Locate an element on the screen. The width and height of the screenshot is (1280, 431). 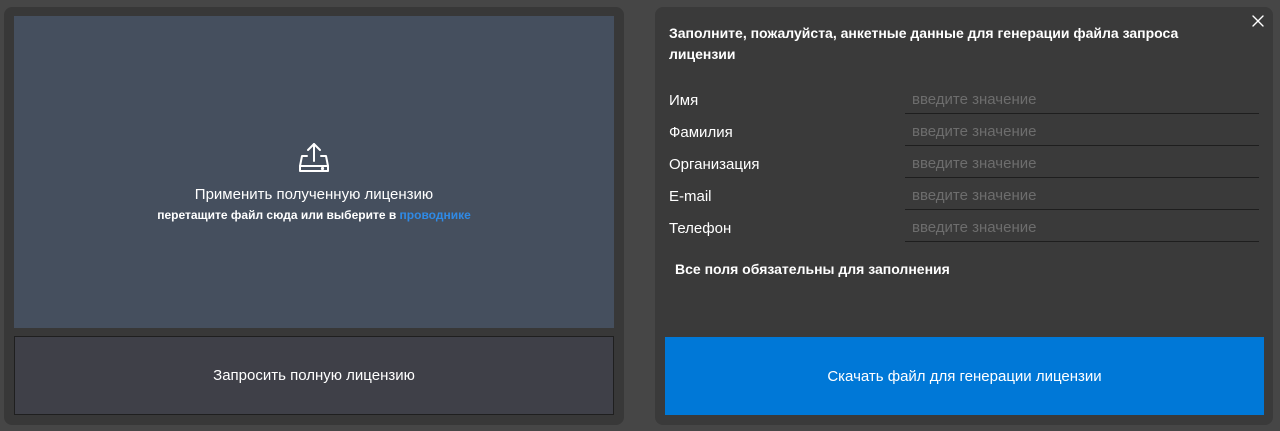
organization-input is located at coordinates (1082, 163).